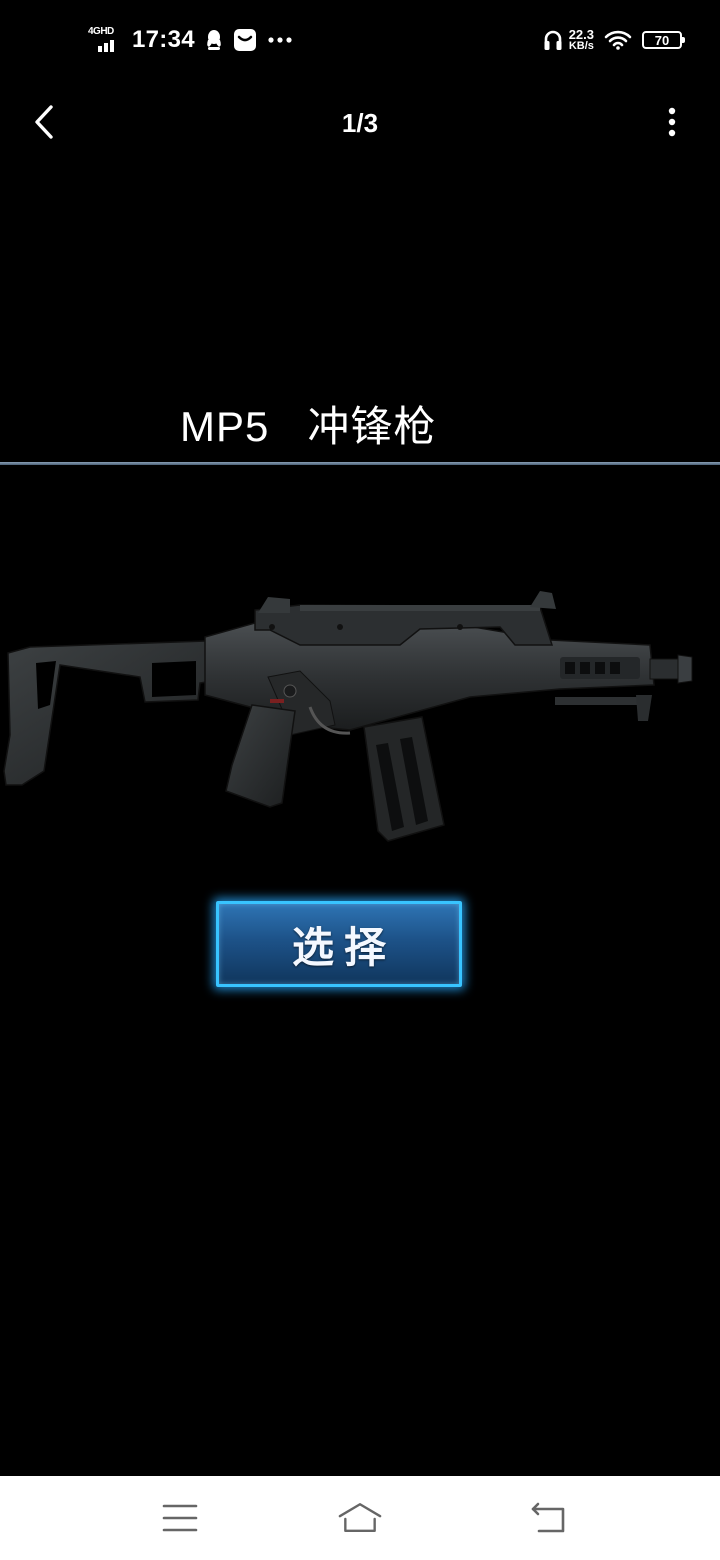 The width and height of the screenshot is (720, 1560). Describe the element at coordinates (360, 40) in the screenshot. I see `status-bar: 4GHD 17:34 22.3 KB/s 70` at that location.